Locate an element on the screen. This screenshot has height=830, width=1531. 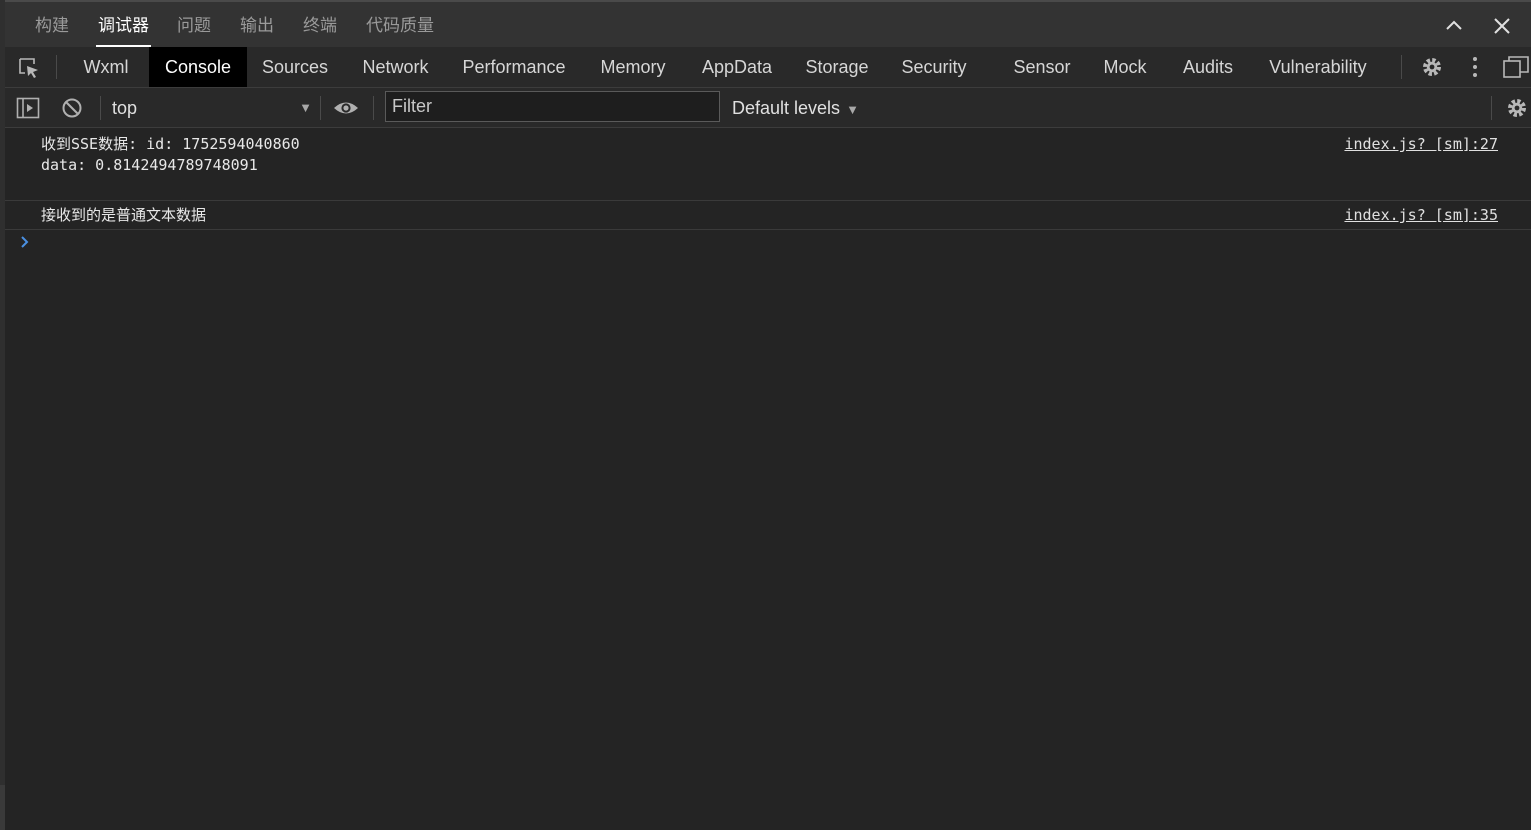
chevron-up-icon is located at coordinates (1454, 25).